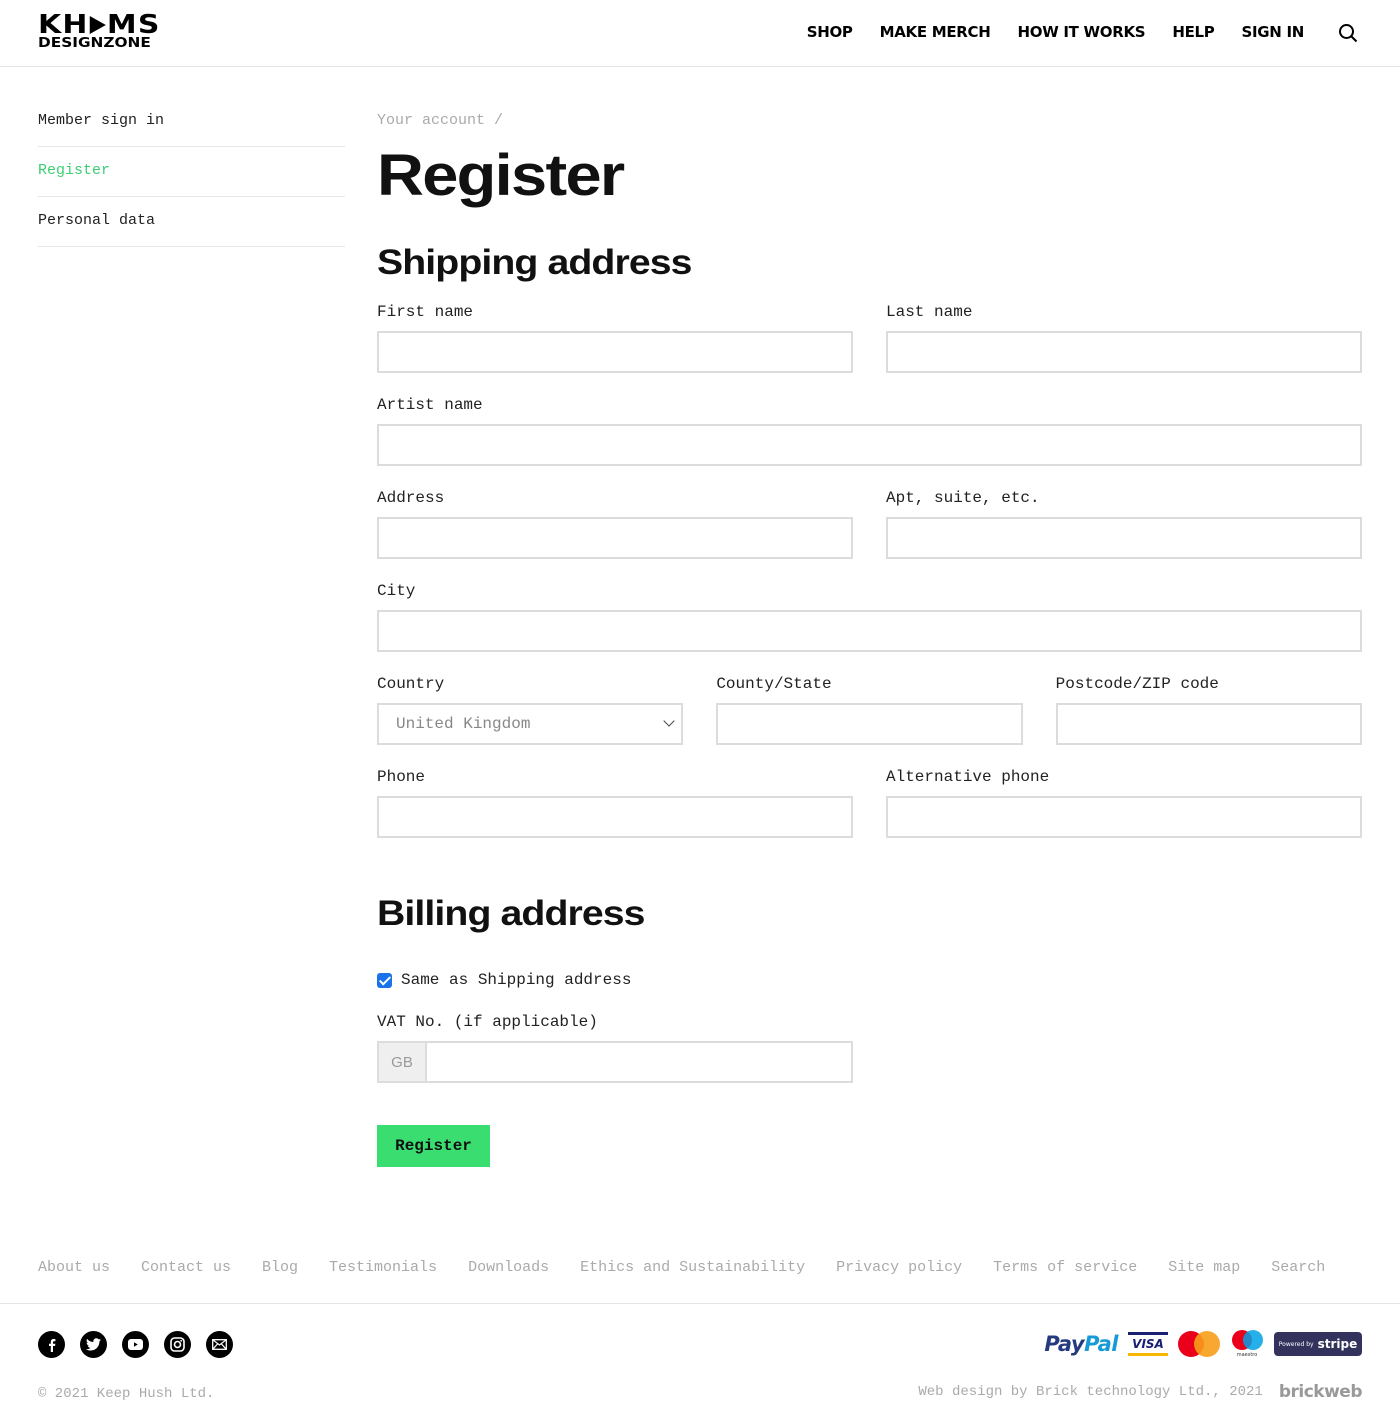 This screenshot has width=1400, height=1416. Describe the element at coordinates (615, 817) in the screenshot. I see `phone-input` at that location.